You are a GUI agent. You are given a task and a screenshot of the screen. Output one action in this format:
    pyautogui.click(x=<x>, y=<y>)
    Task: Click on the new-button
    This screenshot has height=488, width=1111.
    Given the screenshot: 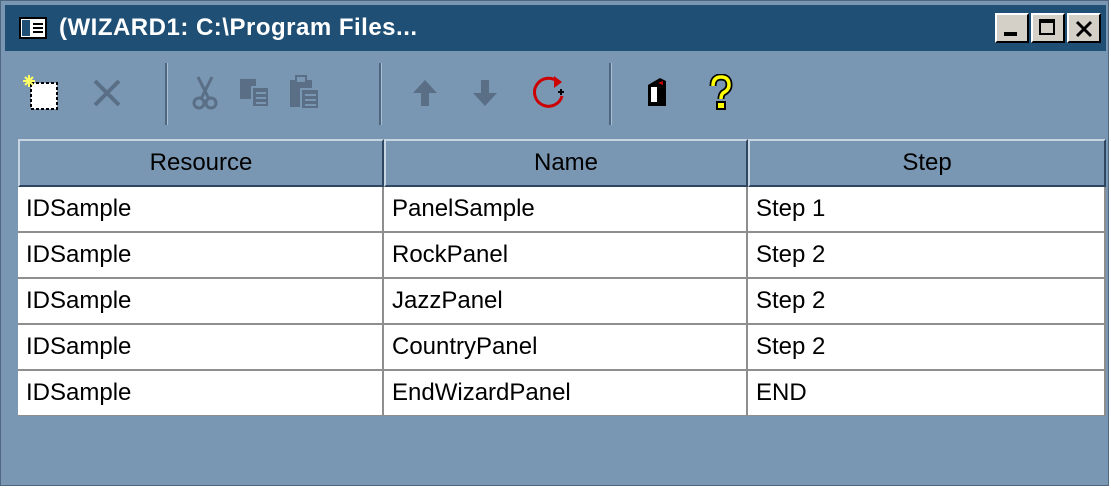 What is the action you would take?
    pyautogui.click(x=43, y=93)
    